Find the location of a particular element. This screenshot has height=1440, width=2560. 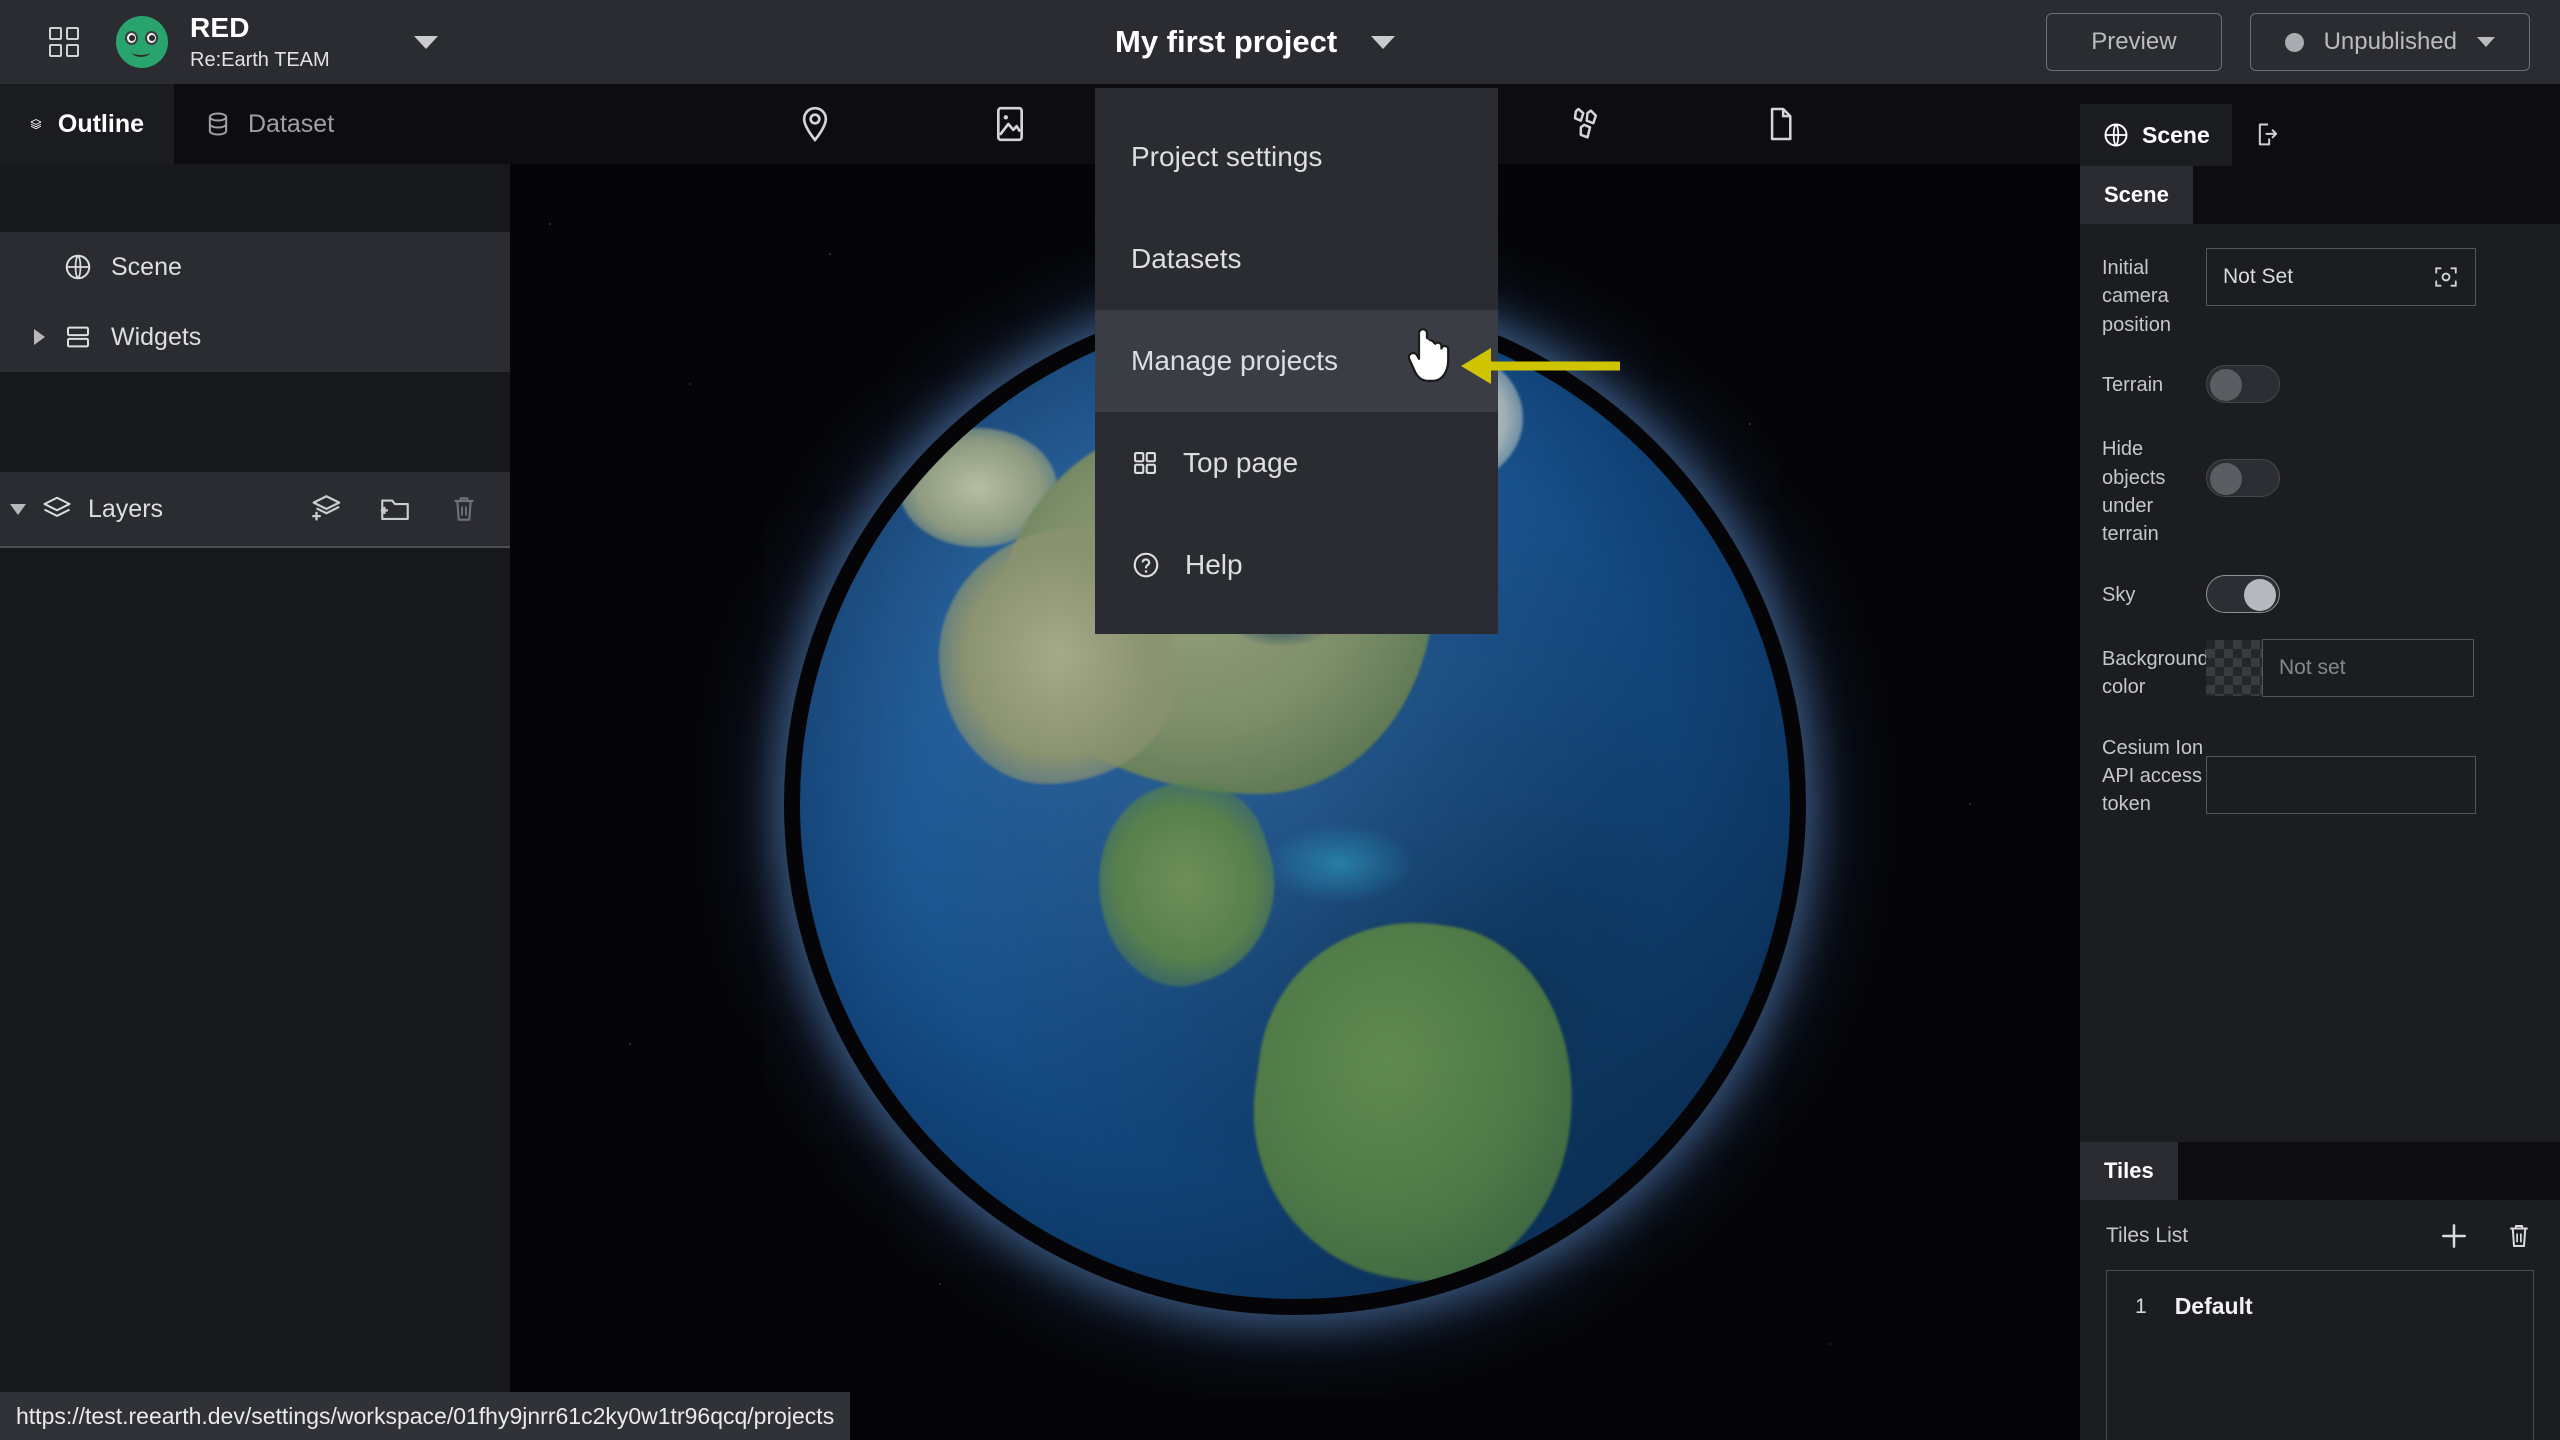

field-label: Terrain is located at coordinates (2133, 385).